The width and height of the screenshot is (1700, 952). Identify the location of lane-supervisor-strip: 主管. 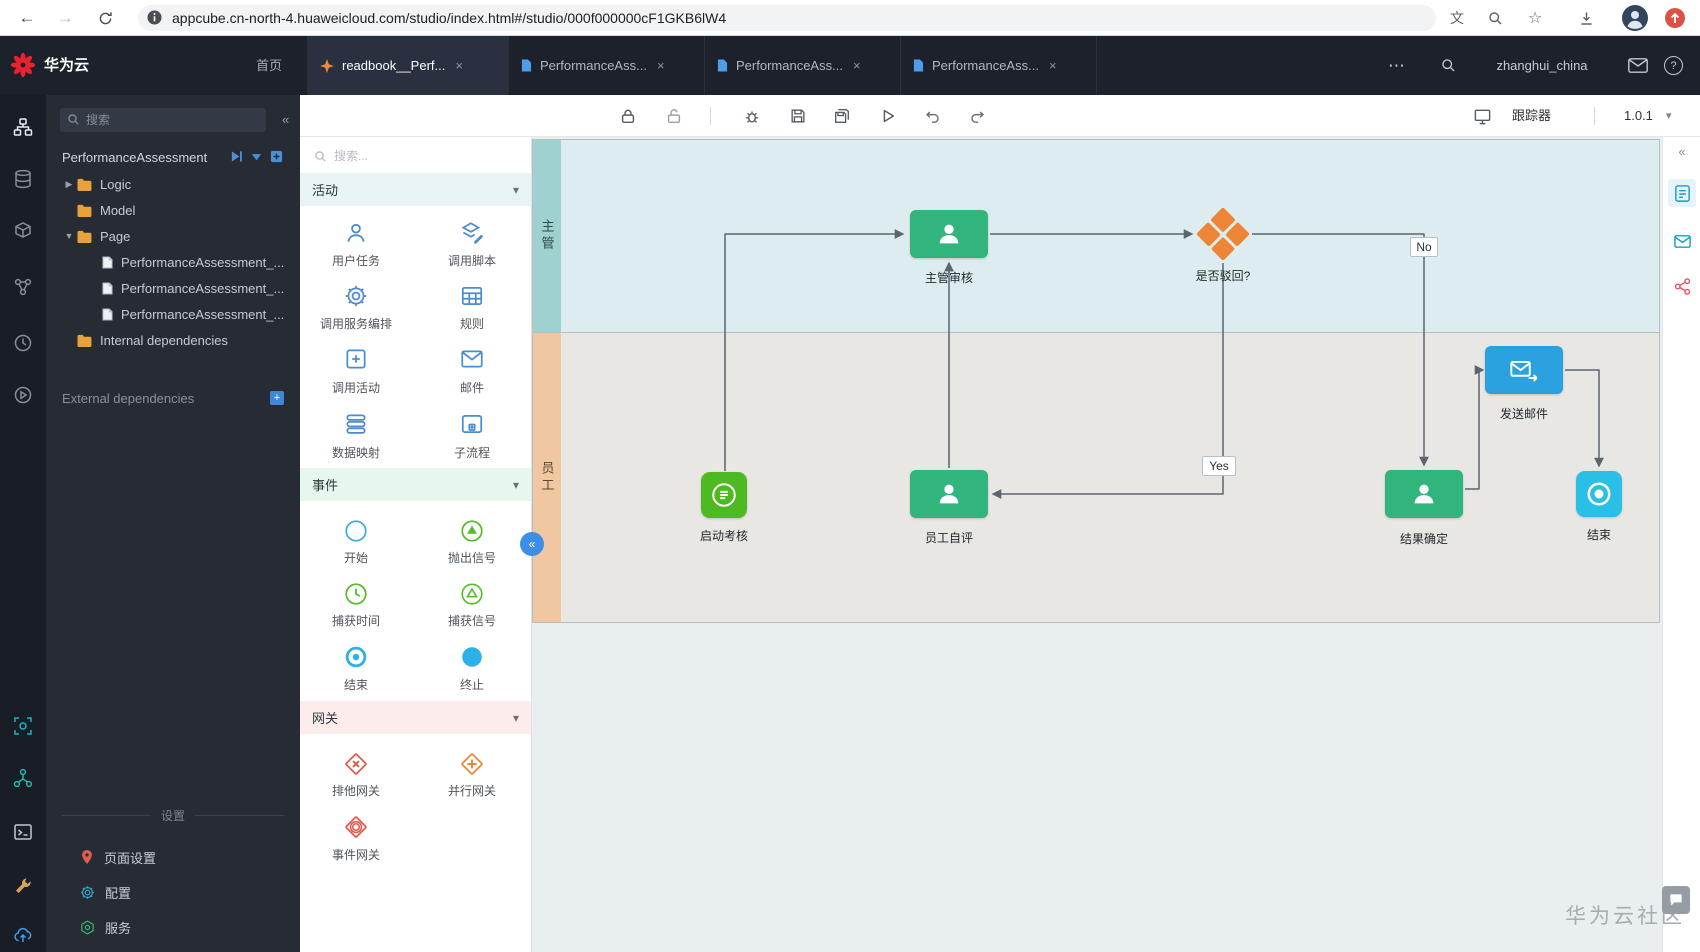
(547, 236).